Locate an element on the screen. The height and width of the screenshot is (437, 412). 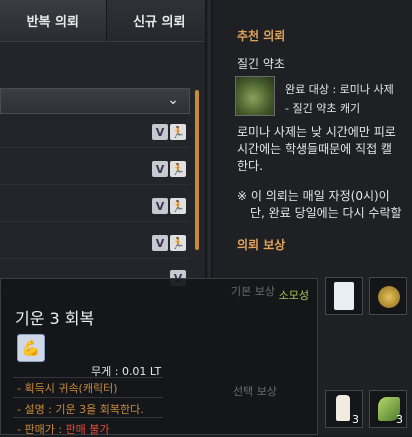
herb-item-icon is located at coordinates (255, 96).